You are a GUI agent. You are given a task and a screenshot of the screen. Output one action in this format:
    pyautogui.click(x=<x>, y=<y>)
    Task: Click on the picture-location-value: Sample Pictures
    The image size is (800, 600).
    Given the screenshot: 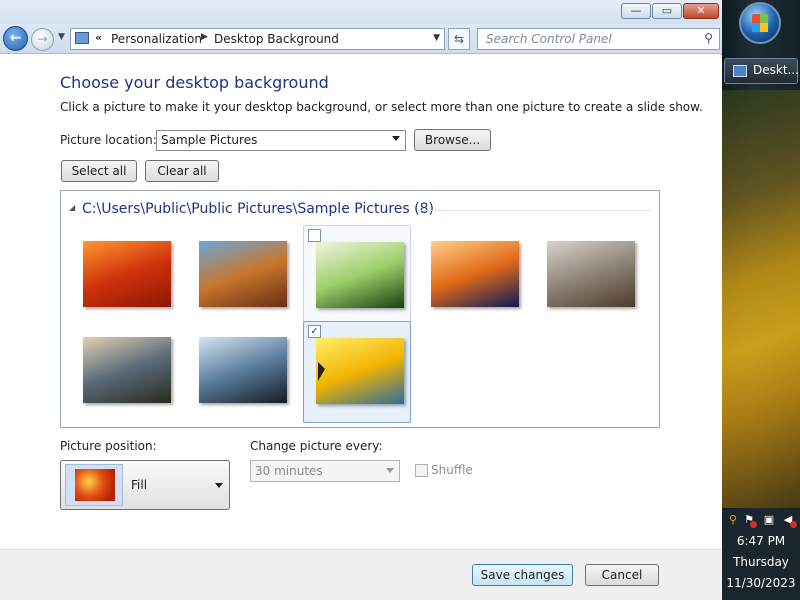 What is the action you would take?
    pyautogui.click(x=209, y=140)
    